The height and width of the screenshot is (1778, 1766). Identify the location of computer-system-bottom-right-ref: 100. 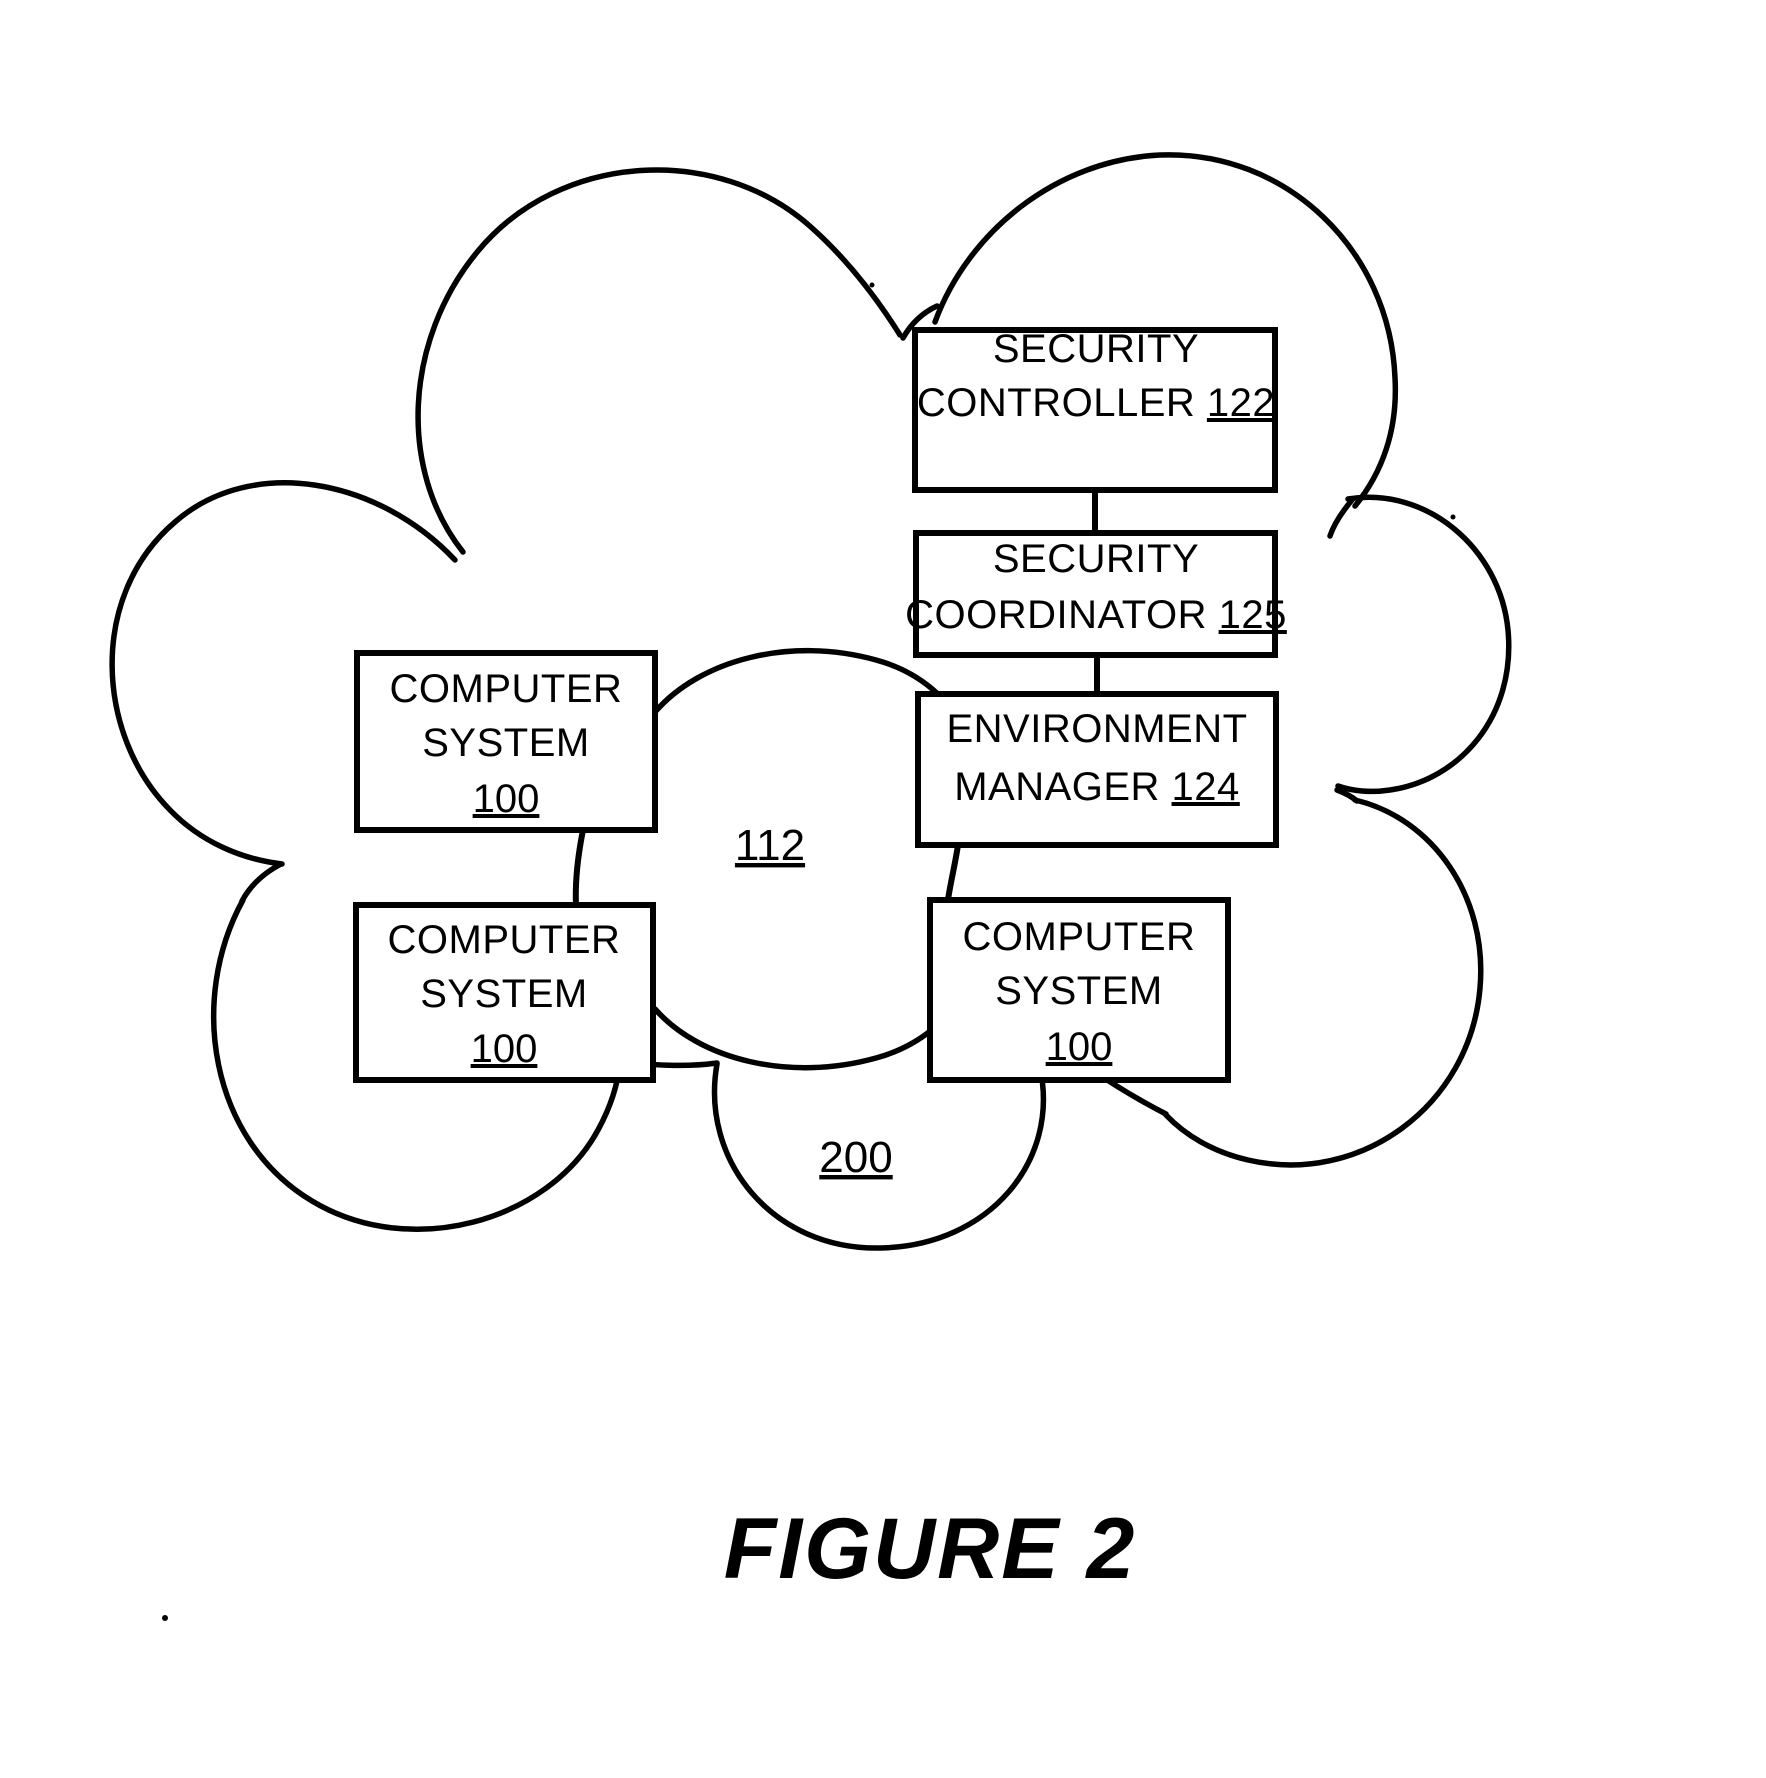
(1079, 1047).